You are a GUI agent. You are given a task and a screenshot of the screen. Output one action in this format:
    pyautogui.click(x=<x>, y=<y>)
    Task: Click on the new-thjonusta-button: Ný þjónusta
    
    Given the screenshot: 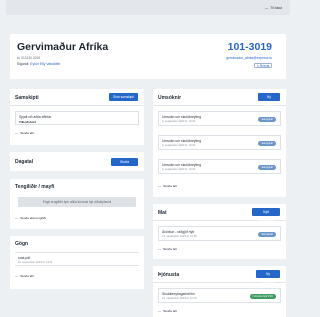 What is the action you would take?
    pyautogui.click(x=268, y=277)
    